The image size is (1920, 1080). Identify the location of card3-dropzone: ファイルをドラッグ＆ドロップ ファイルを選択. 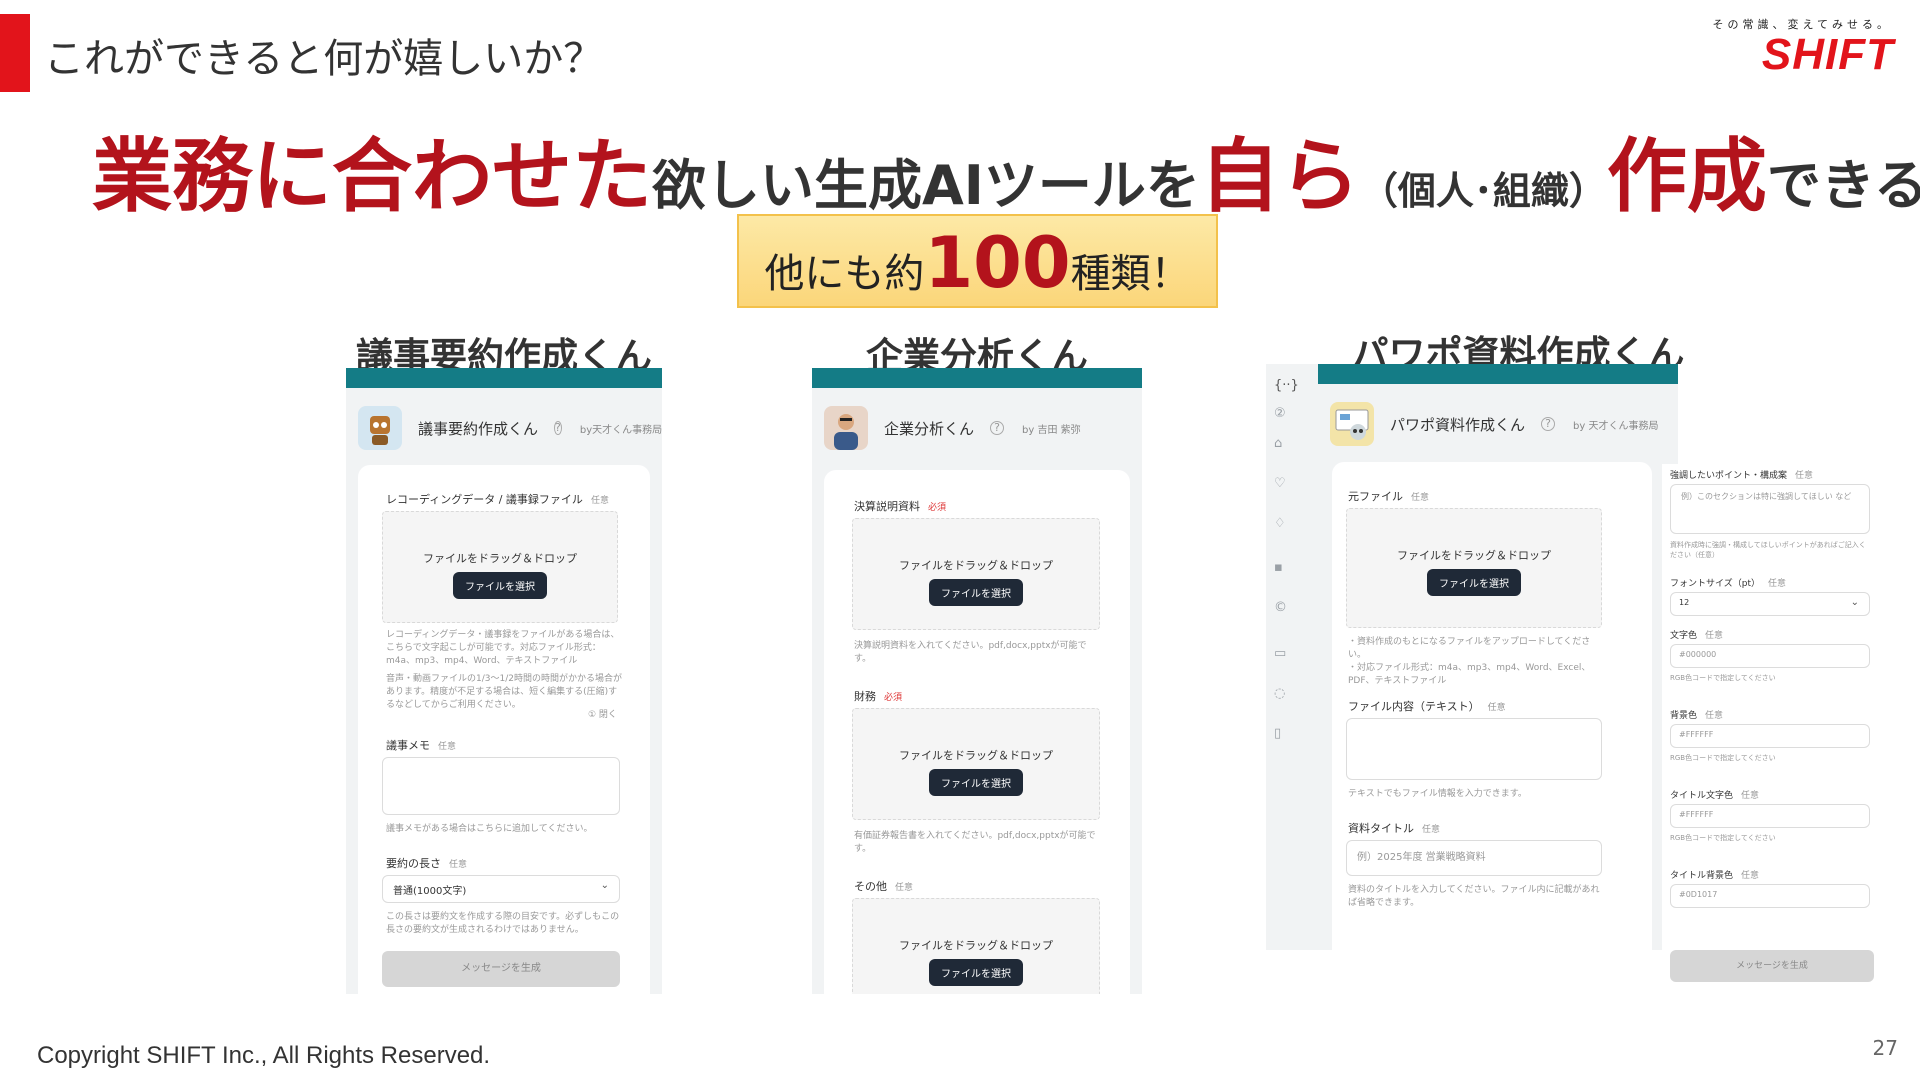
(1474, 568).